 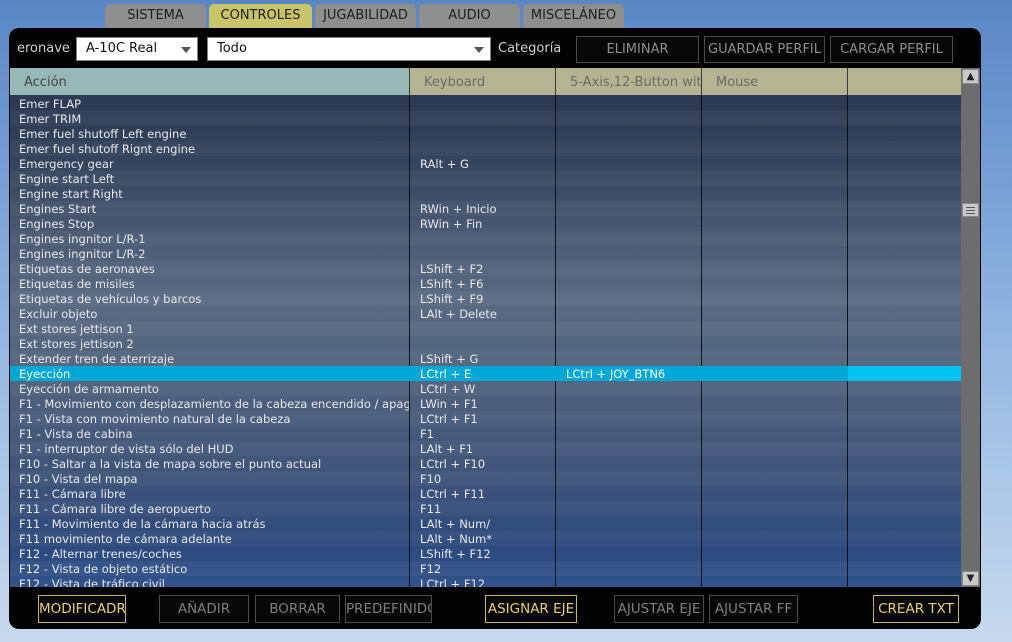 I want to click on table-row: F12 - Vista de objeto estático F12, so click(x=485, y=568).